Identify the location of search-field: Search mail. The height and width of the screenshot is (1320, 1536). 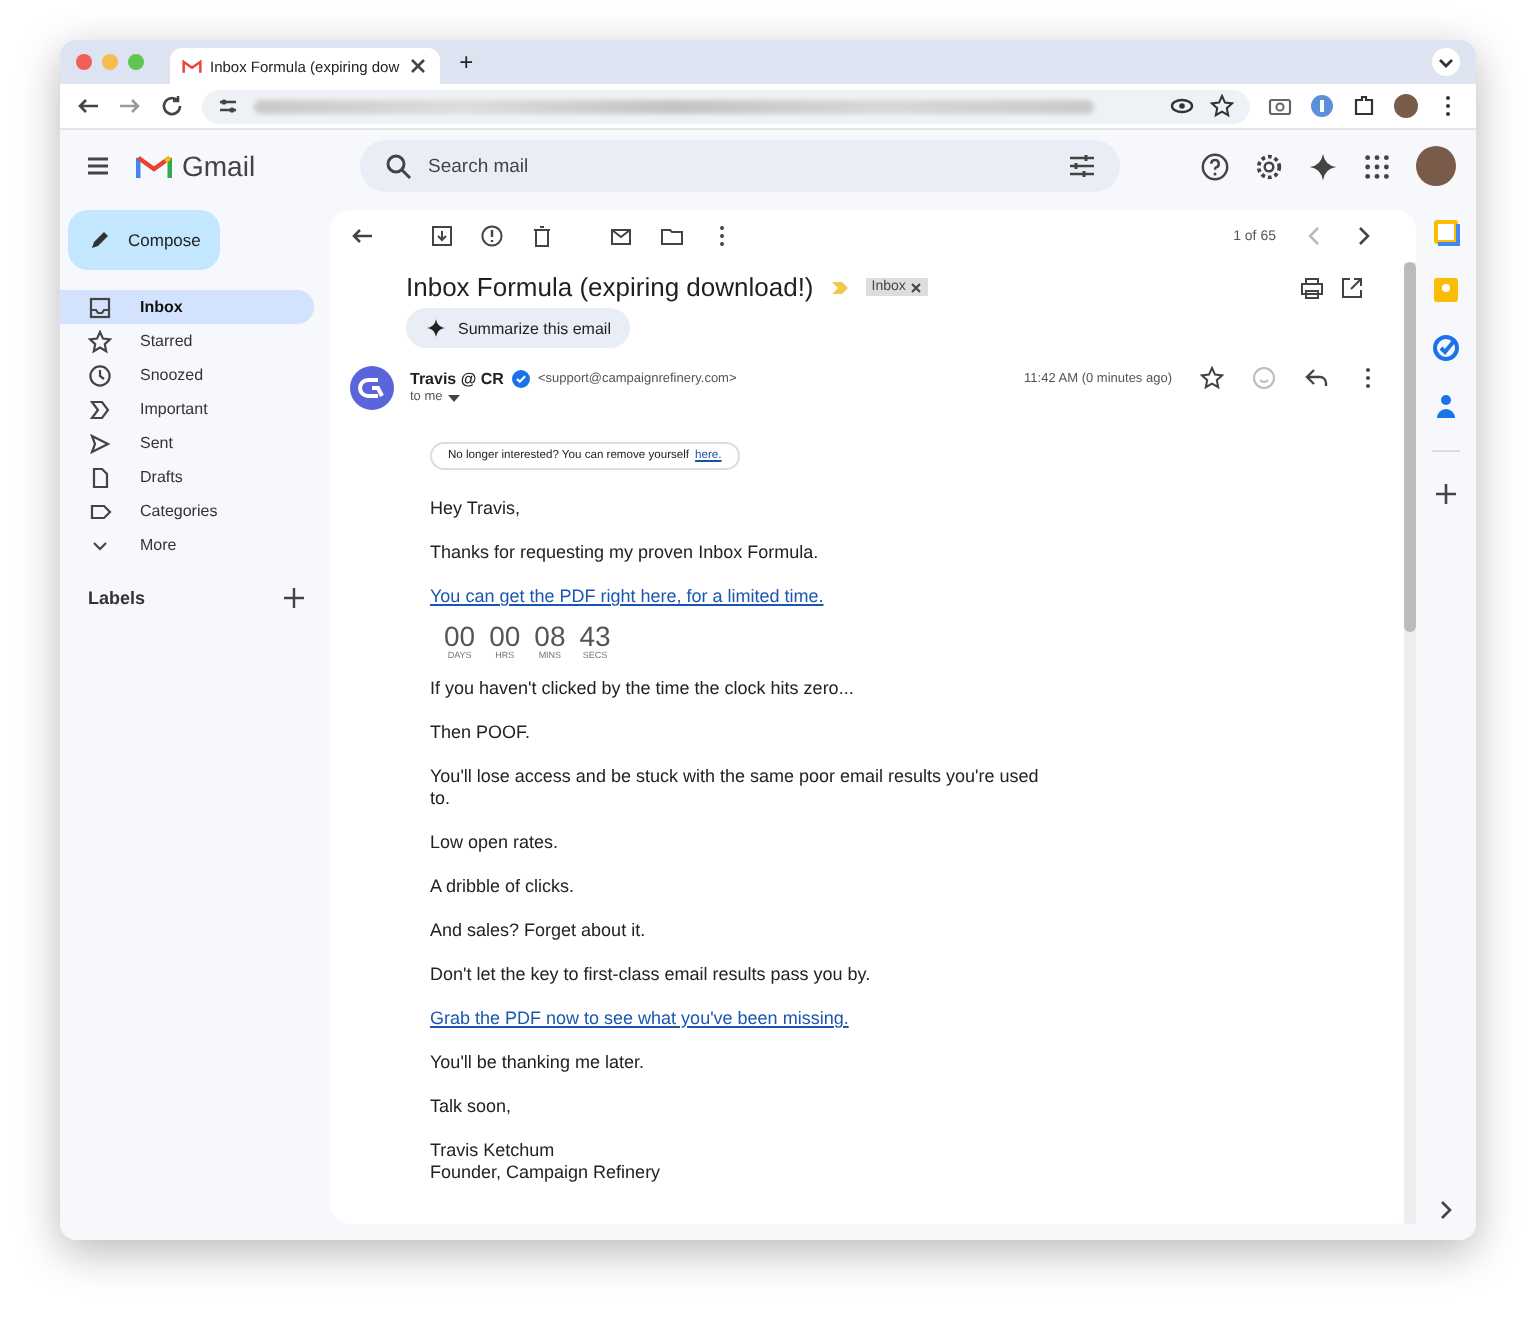
(740, 166).